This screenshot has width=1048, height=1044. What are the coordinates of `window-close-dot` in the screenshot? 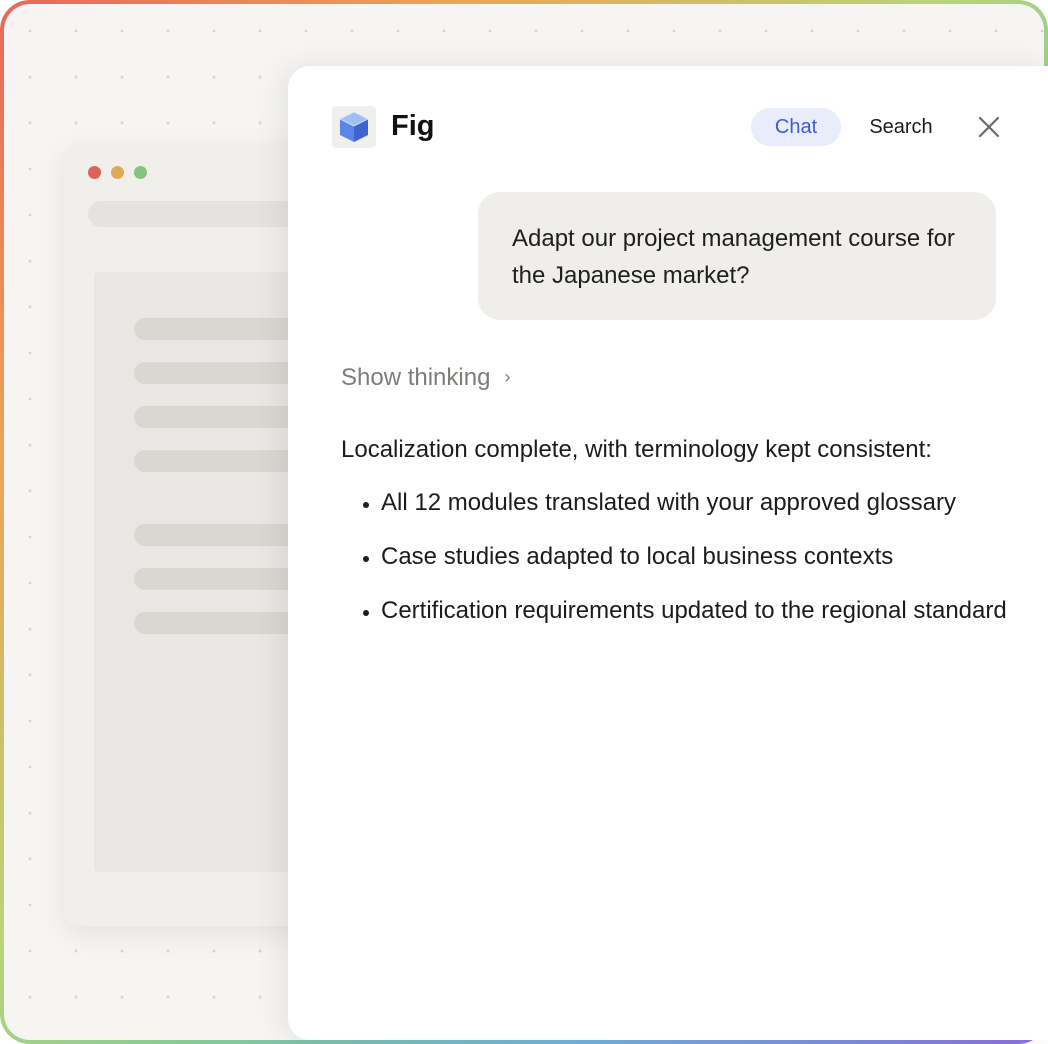 It's located at (94, 172).